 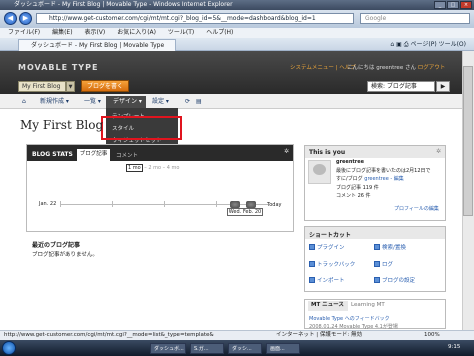 What do you see at coordinates (93, 155) in the screenshot?
I see `stats-tab-entries: ブログ記事` at bounding box center [93, 155].